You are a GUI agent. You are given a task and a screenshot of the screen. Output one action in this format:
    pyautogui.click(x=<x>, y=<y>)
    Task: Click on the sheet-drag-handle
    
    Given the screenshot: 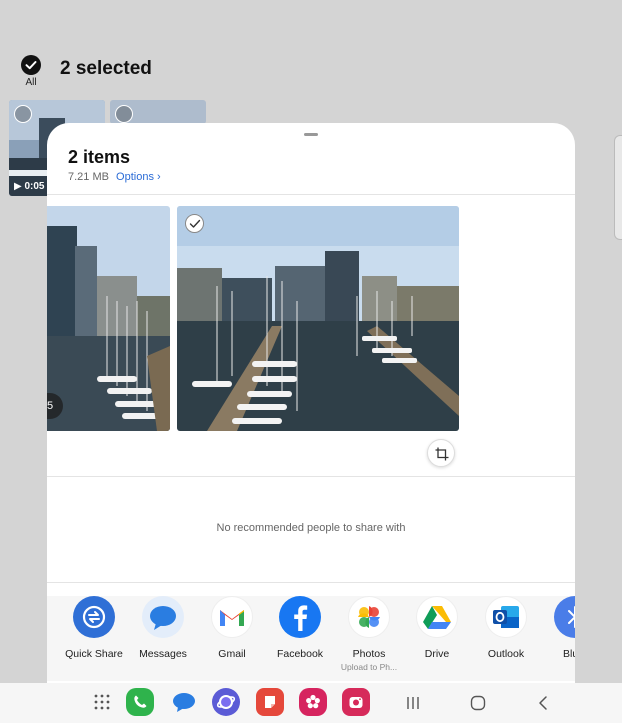 What is the action you would take?
    pyautogui.click(x=311, y=134)
    